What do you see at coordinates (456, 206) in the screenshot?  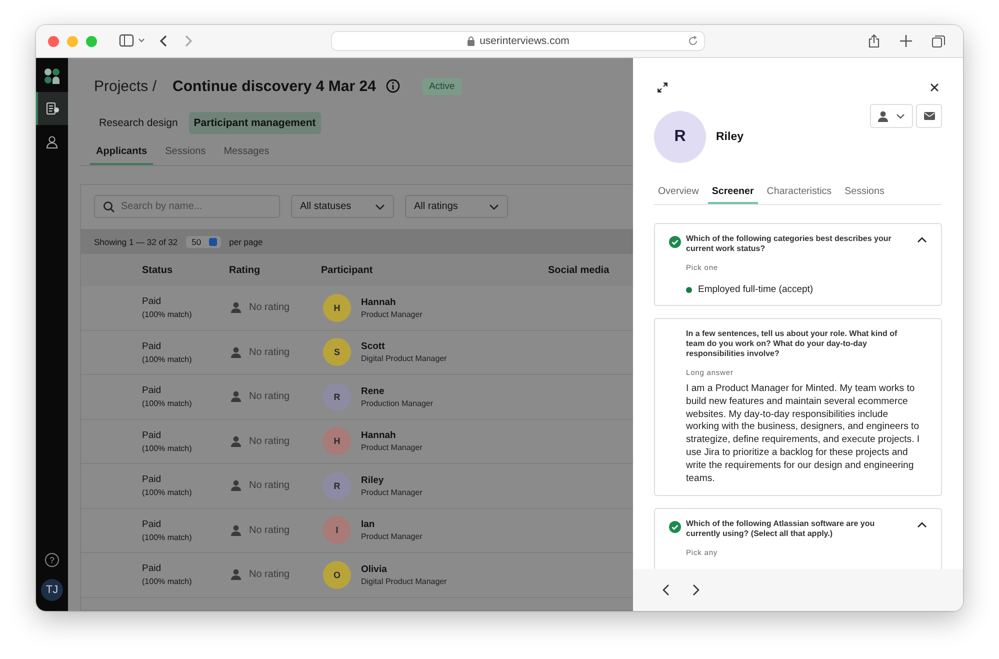 I see `rating-dropdown: All ratings` at bounding box center [456, 206].